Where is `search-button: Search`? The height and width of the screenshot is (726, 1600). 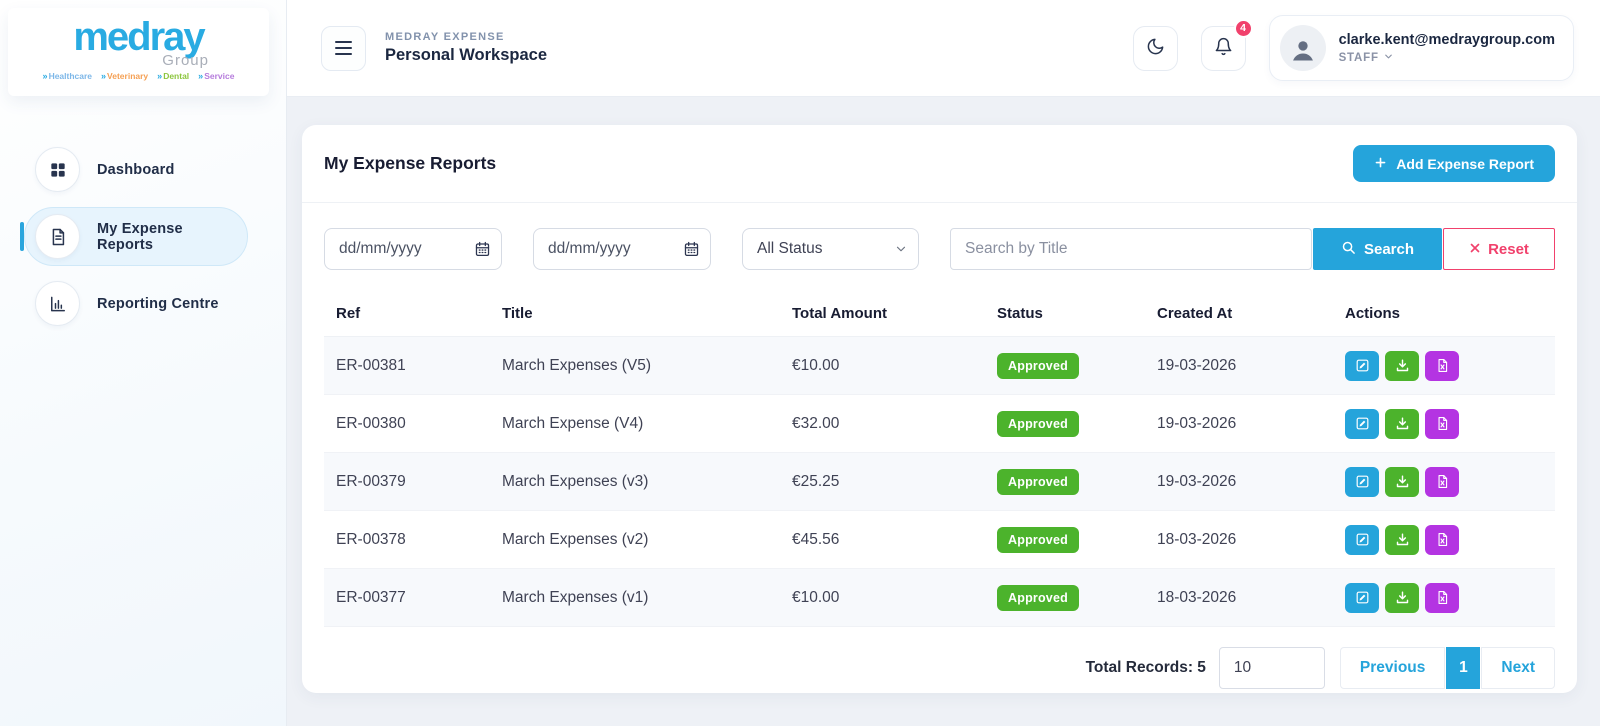
search-button: Search is located at coordinates (1377, 249).